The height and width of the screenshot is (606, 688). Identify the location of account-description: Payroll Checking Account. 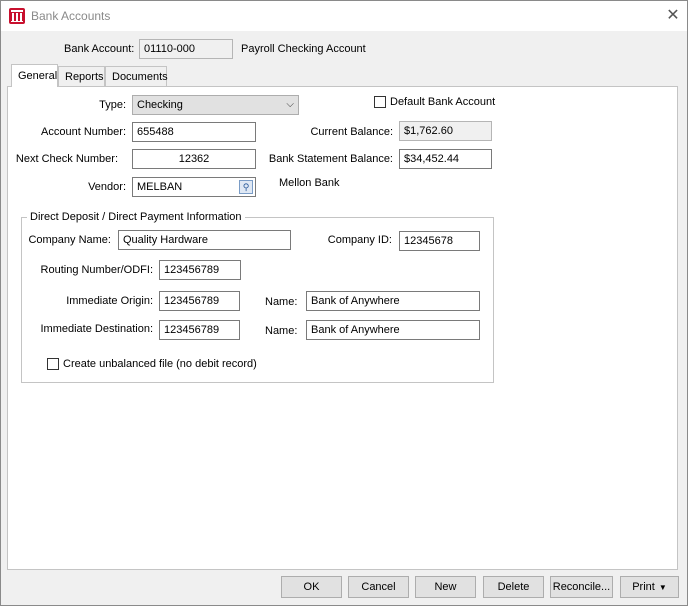
(303, 49).